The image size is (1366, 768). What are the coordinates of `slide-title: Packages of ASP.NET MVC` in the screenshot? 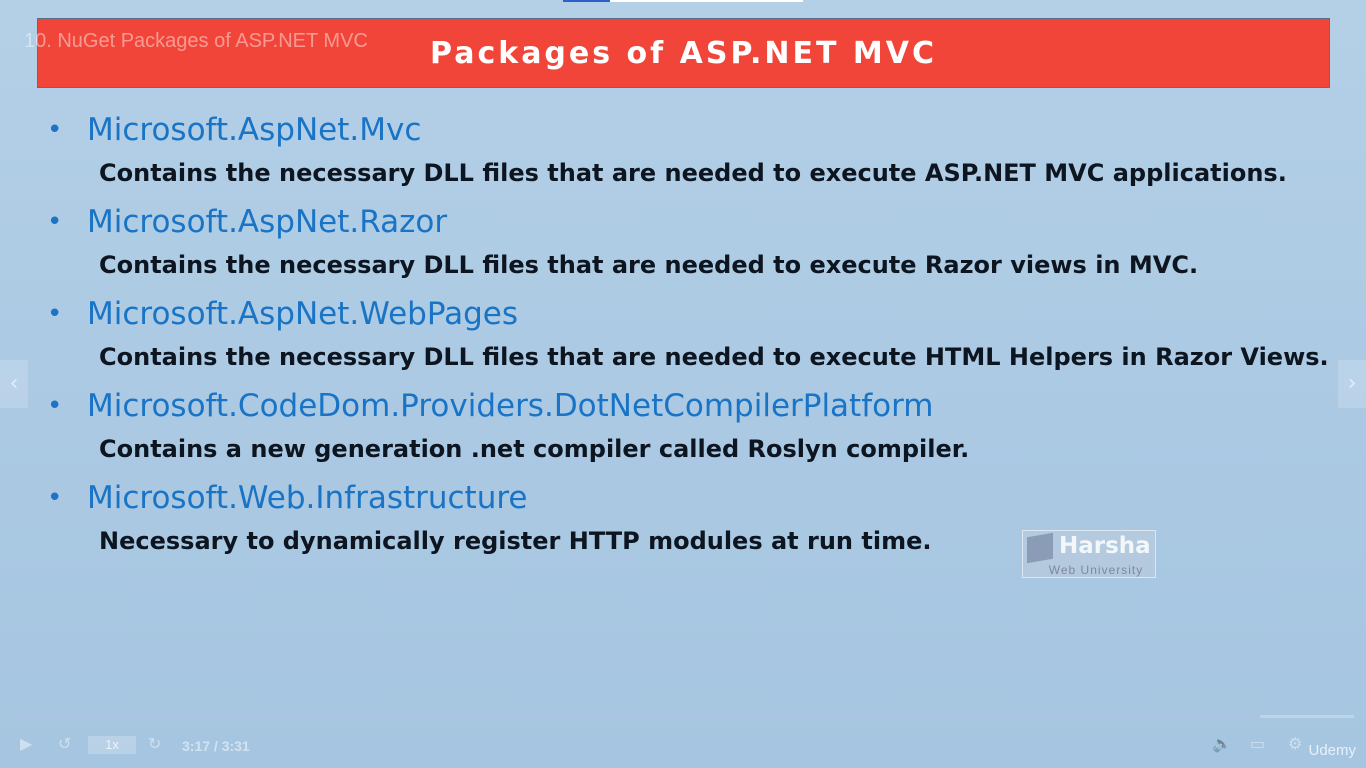 It's located at (683, 53).